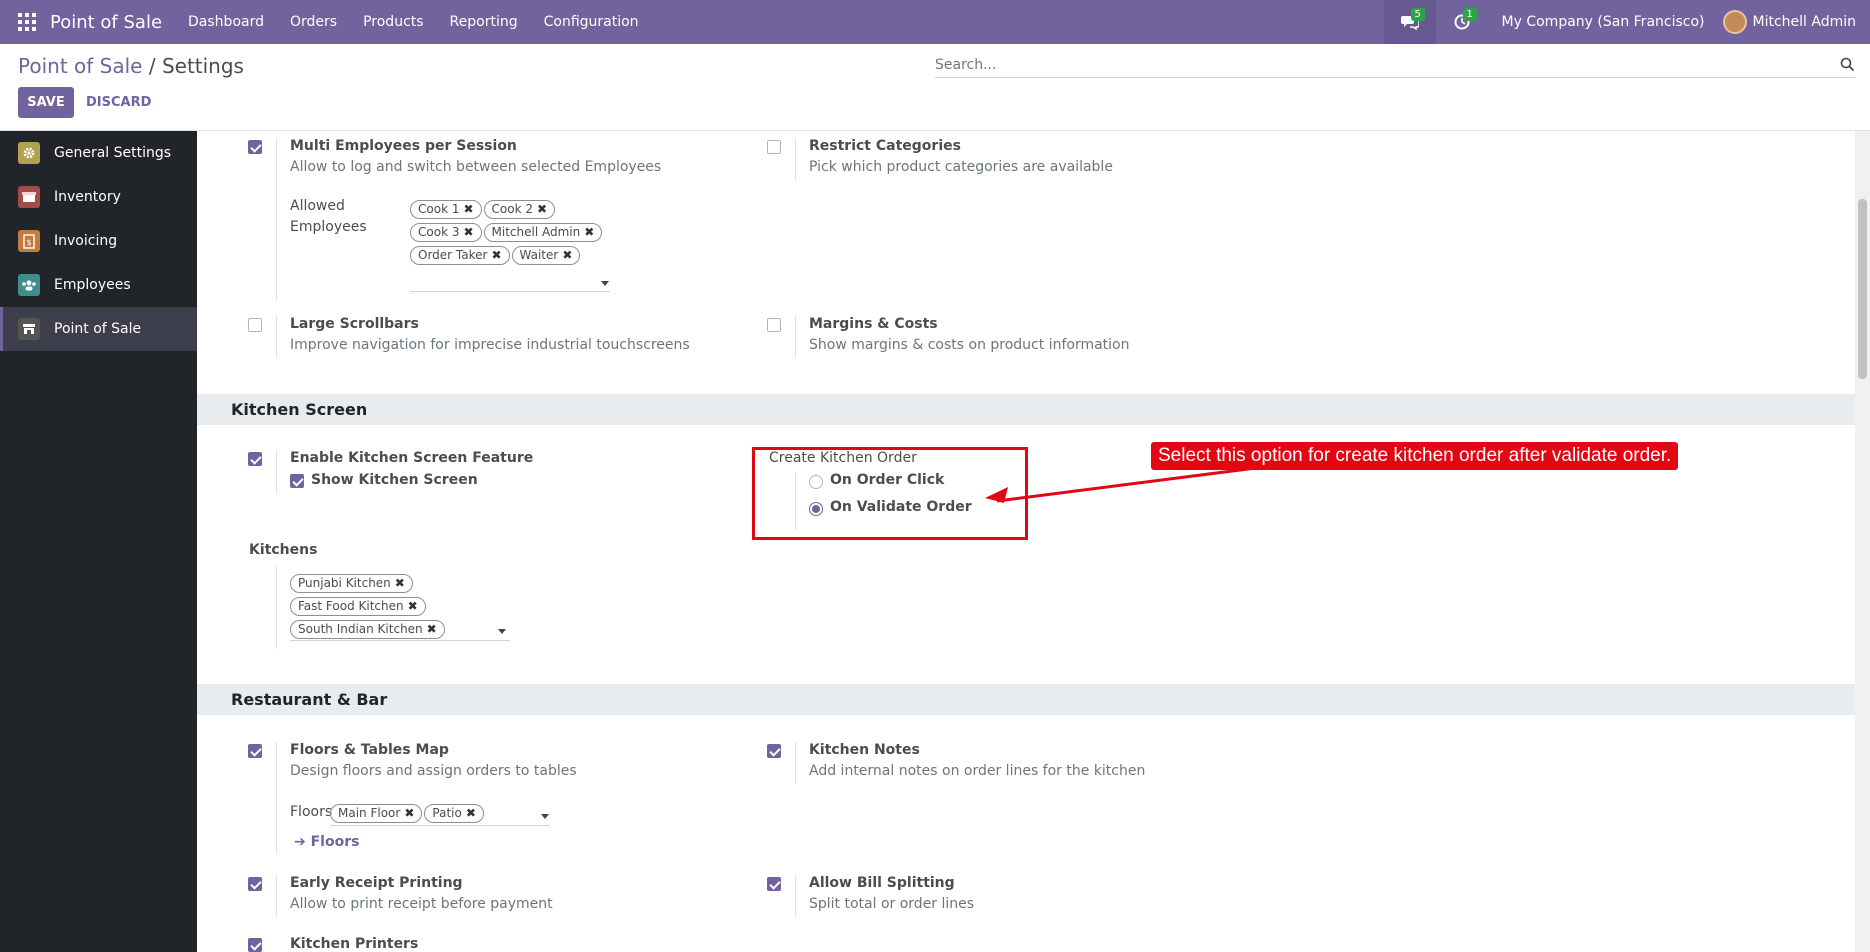  I want to click on menu-dashboard: Dashboard, so click(226, 22).